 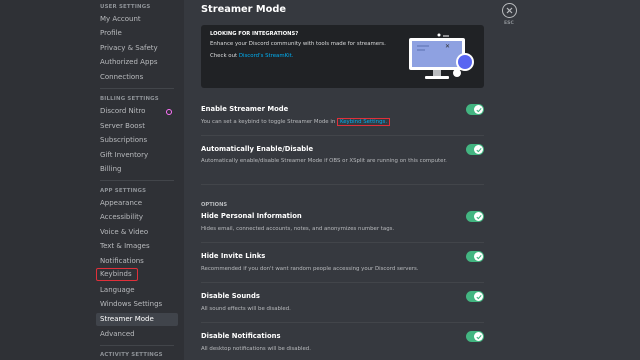 I want to click on hide-personal-info-toggle, so click(x=475, y=216).